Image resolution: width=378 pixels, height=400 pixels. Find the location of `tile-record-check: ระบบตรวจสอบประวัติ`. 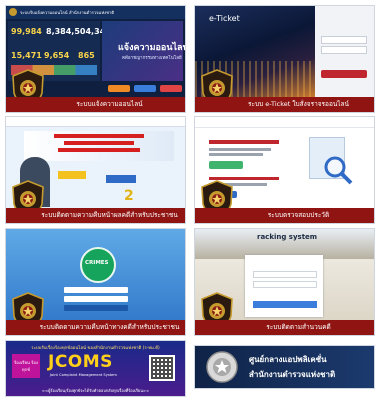

tile-record-check: ระบบตรวจสอบประวัติ is located at coordinates (284, 170).